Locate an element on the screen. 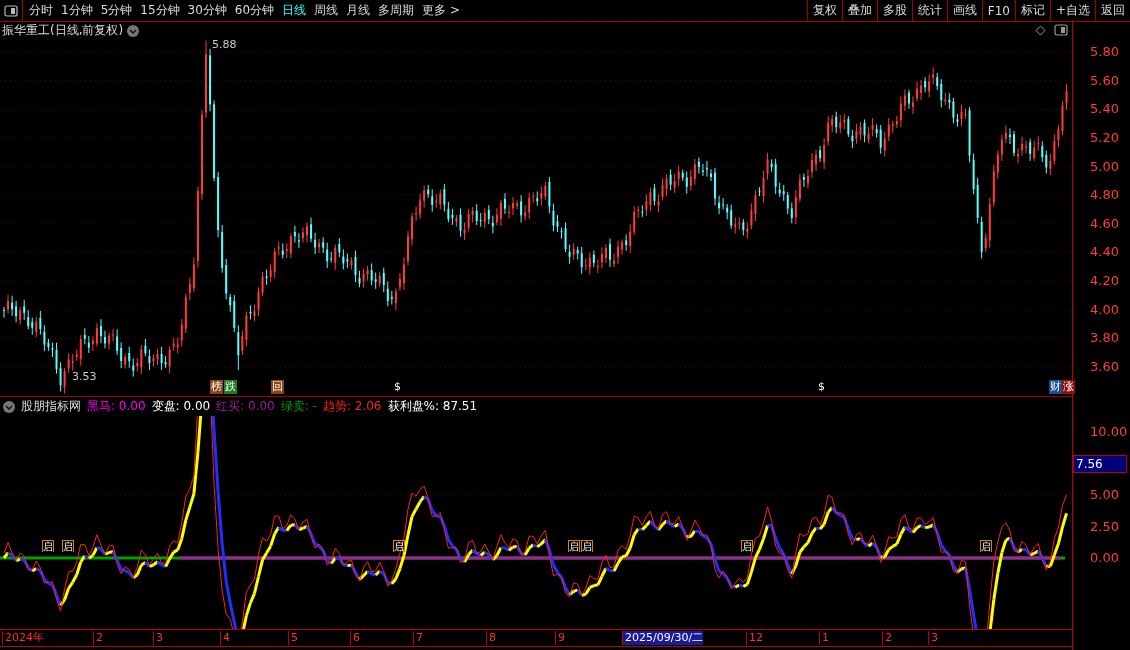 The image size is (1130, 650). period-tab: 5分钟 is located at coordinates (116, 10).